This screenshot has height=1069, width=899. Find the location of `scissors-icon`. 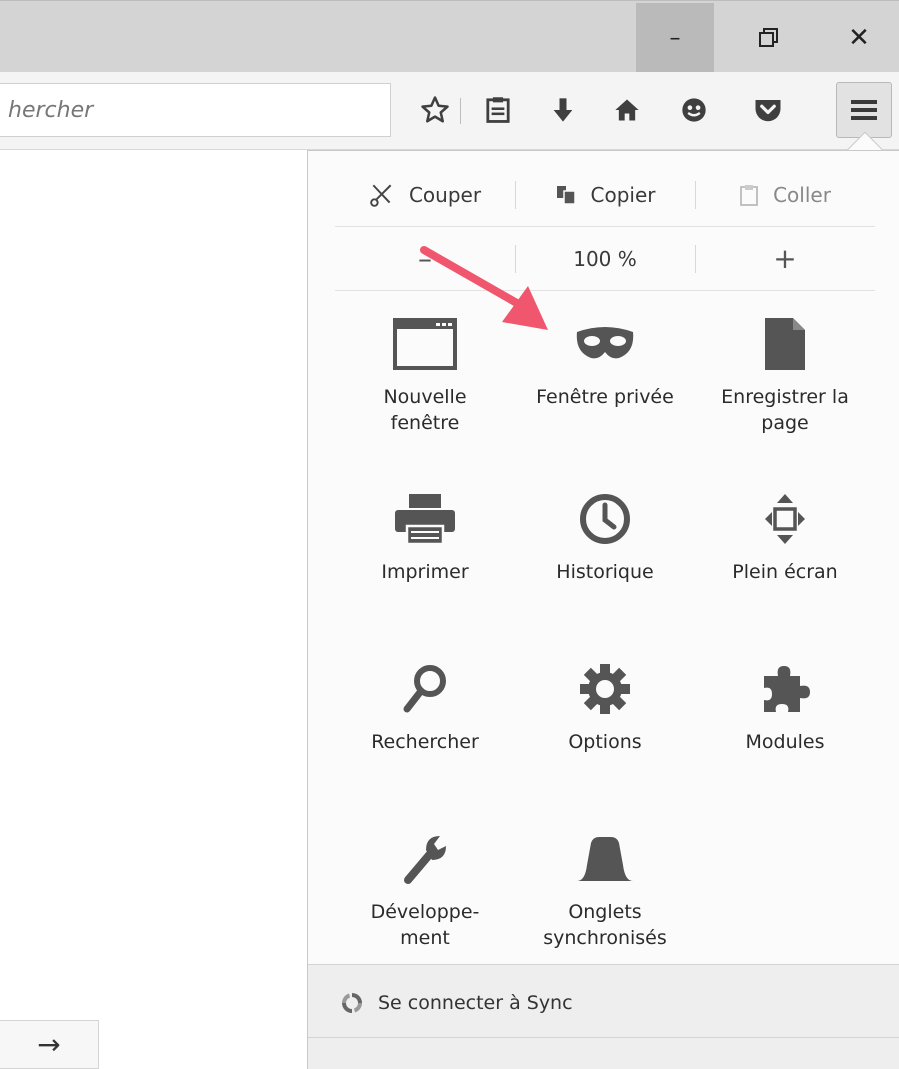

scissors-icon is located at coordinates (381, 195).